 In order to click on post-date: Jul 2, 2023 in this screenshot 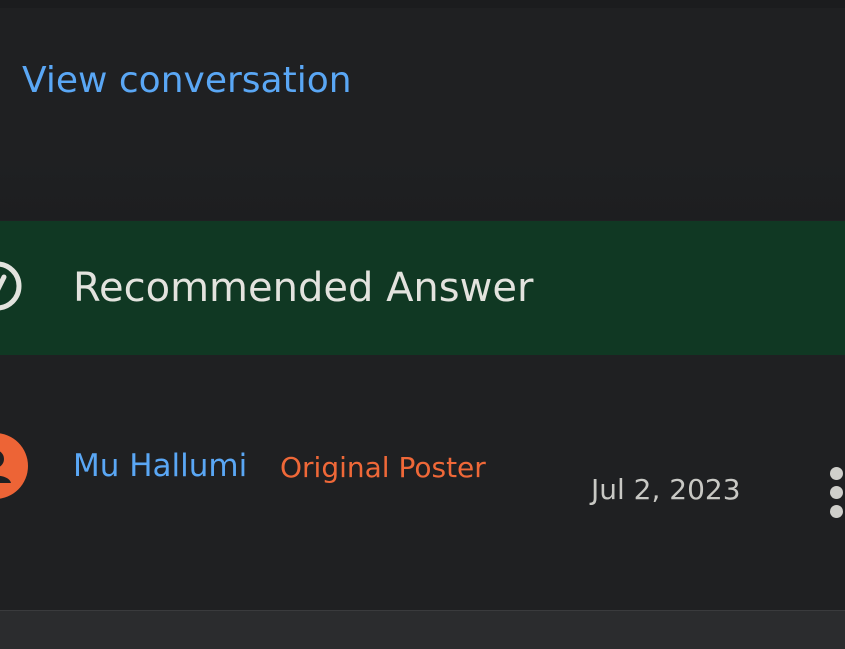, I will do `click(666, 489)`.